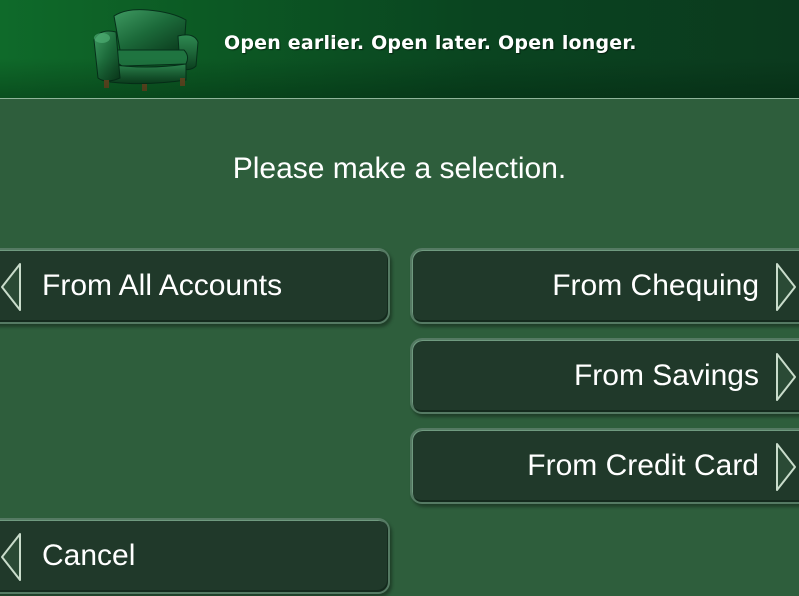  I want to click on banner-slogan: Open earlier. Open later. Open longer., so click(430, 43).